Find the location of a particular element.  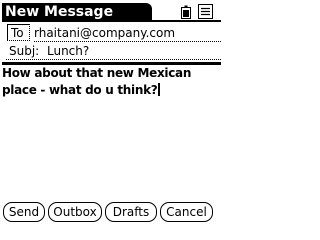

drafts-button: Drafts is located at coordinates (131, 212).